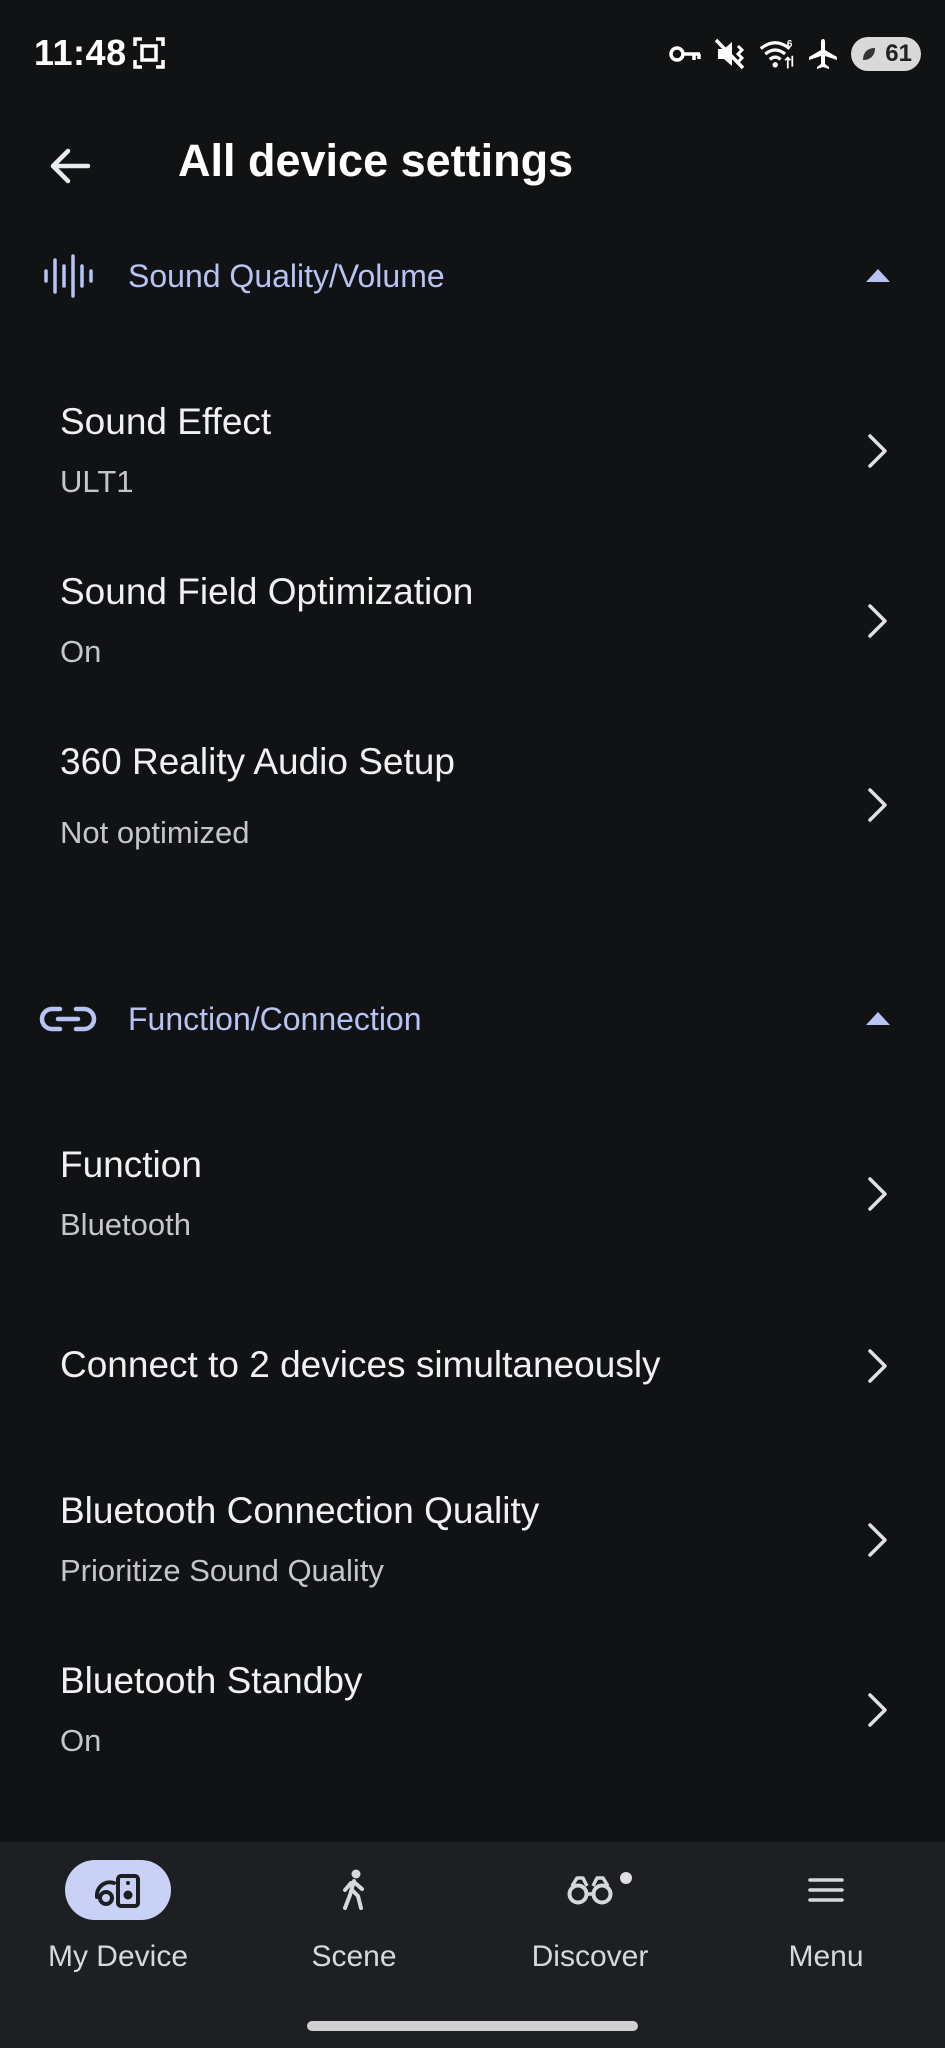 The image size is (945, 2048). I want to click on nav-active-indicator, so click(118, 1890).